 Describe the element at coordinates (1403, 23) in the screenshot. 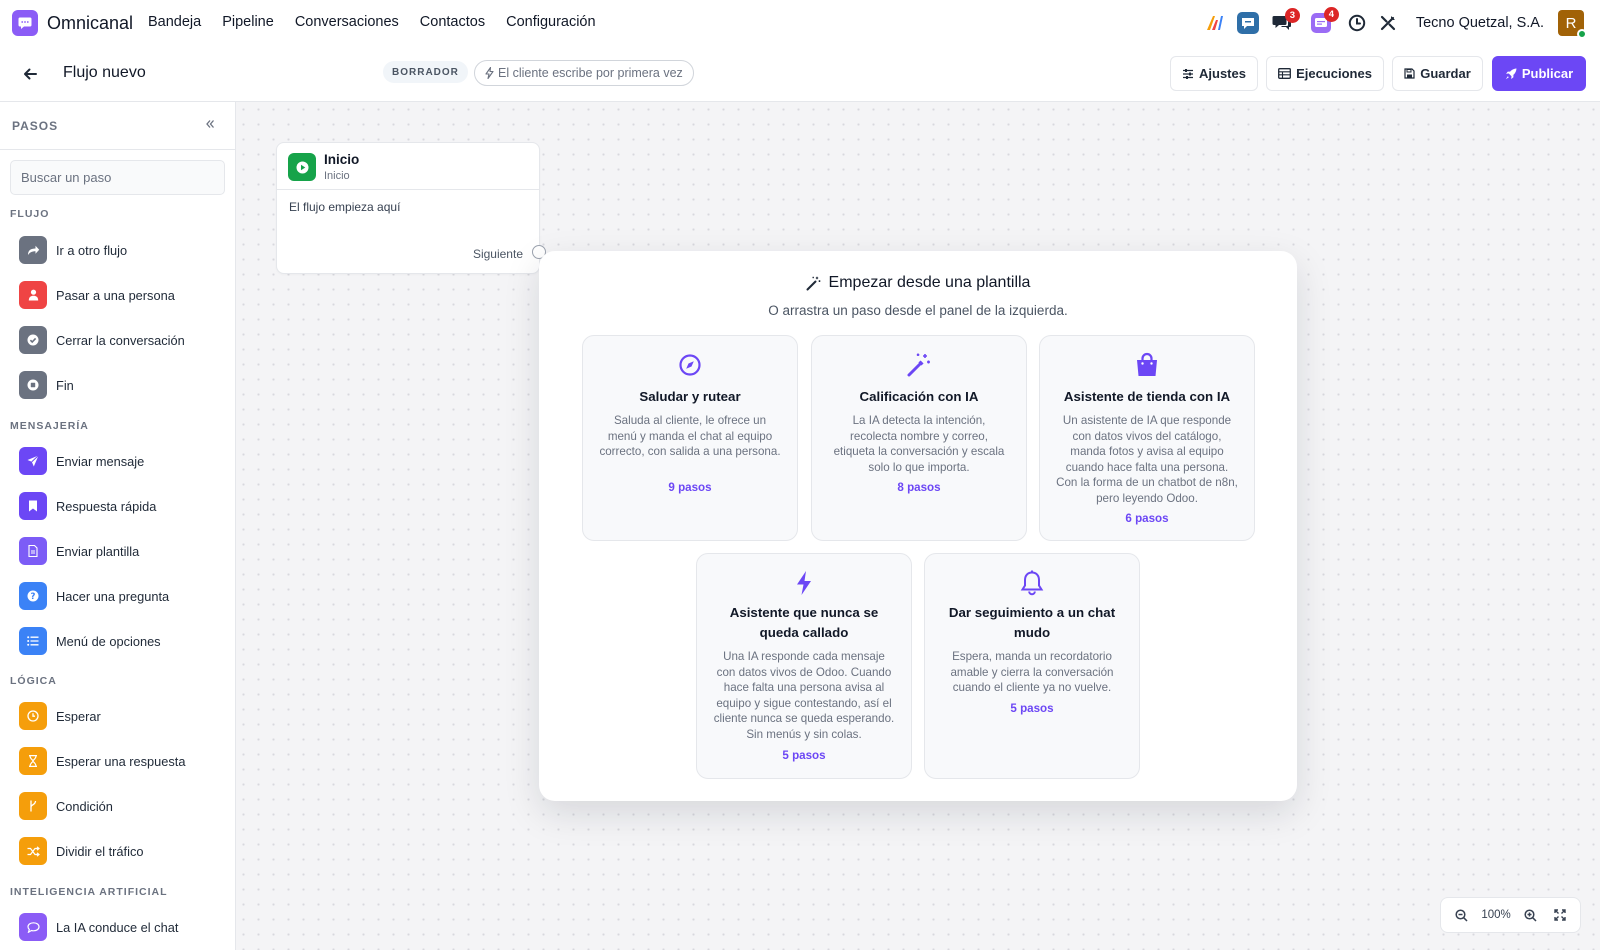

I see `systray: 3 4 Tecno Quetzal, S.A. R` at that location.